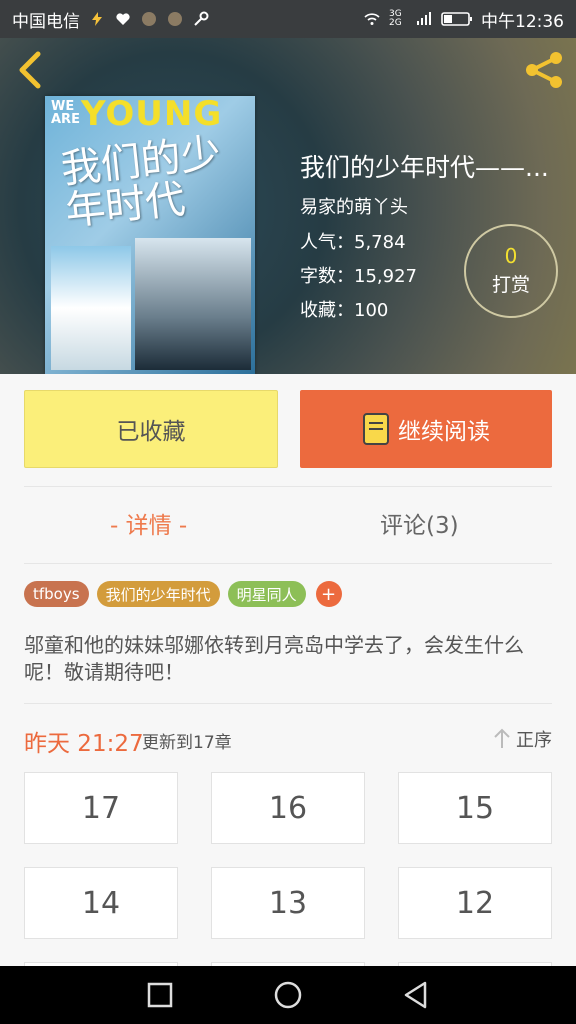 The image size is (576, 1024). I want to click on popularity-stat: 人气：5,784, so click(353, 241).